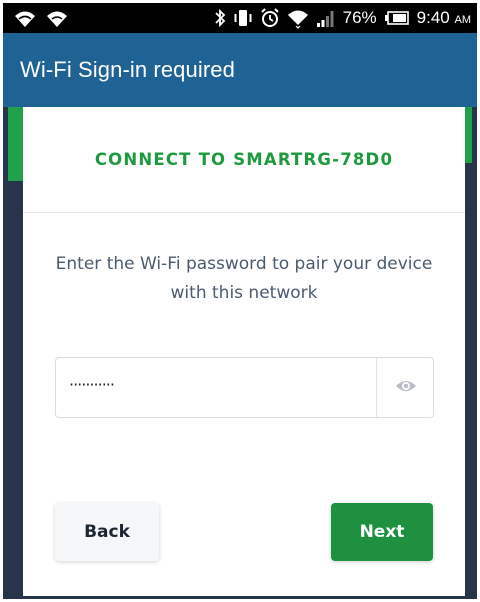 Image resolution: width=480 pixels, height=602 pixels. I want to click on vibrate-icon, so click(243, 18).